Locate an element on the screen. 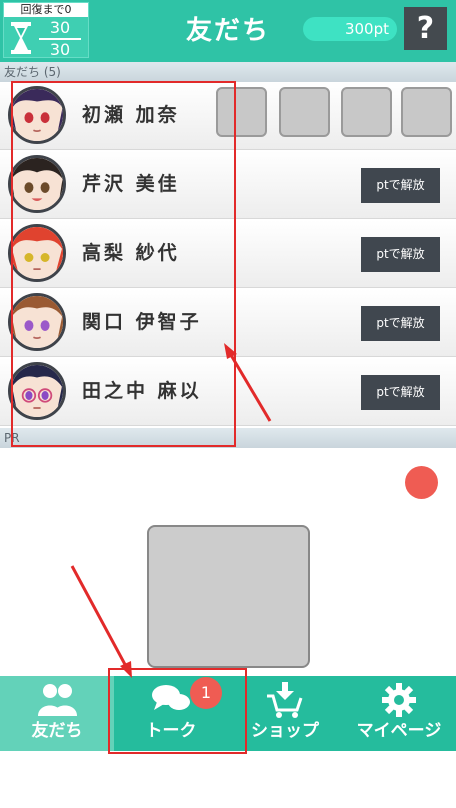 The image size is (456, 808). tab-label: 友だち is located at coordinates (57, 731).